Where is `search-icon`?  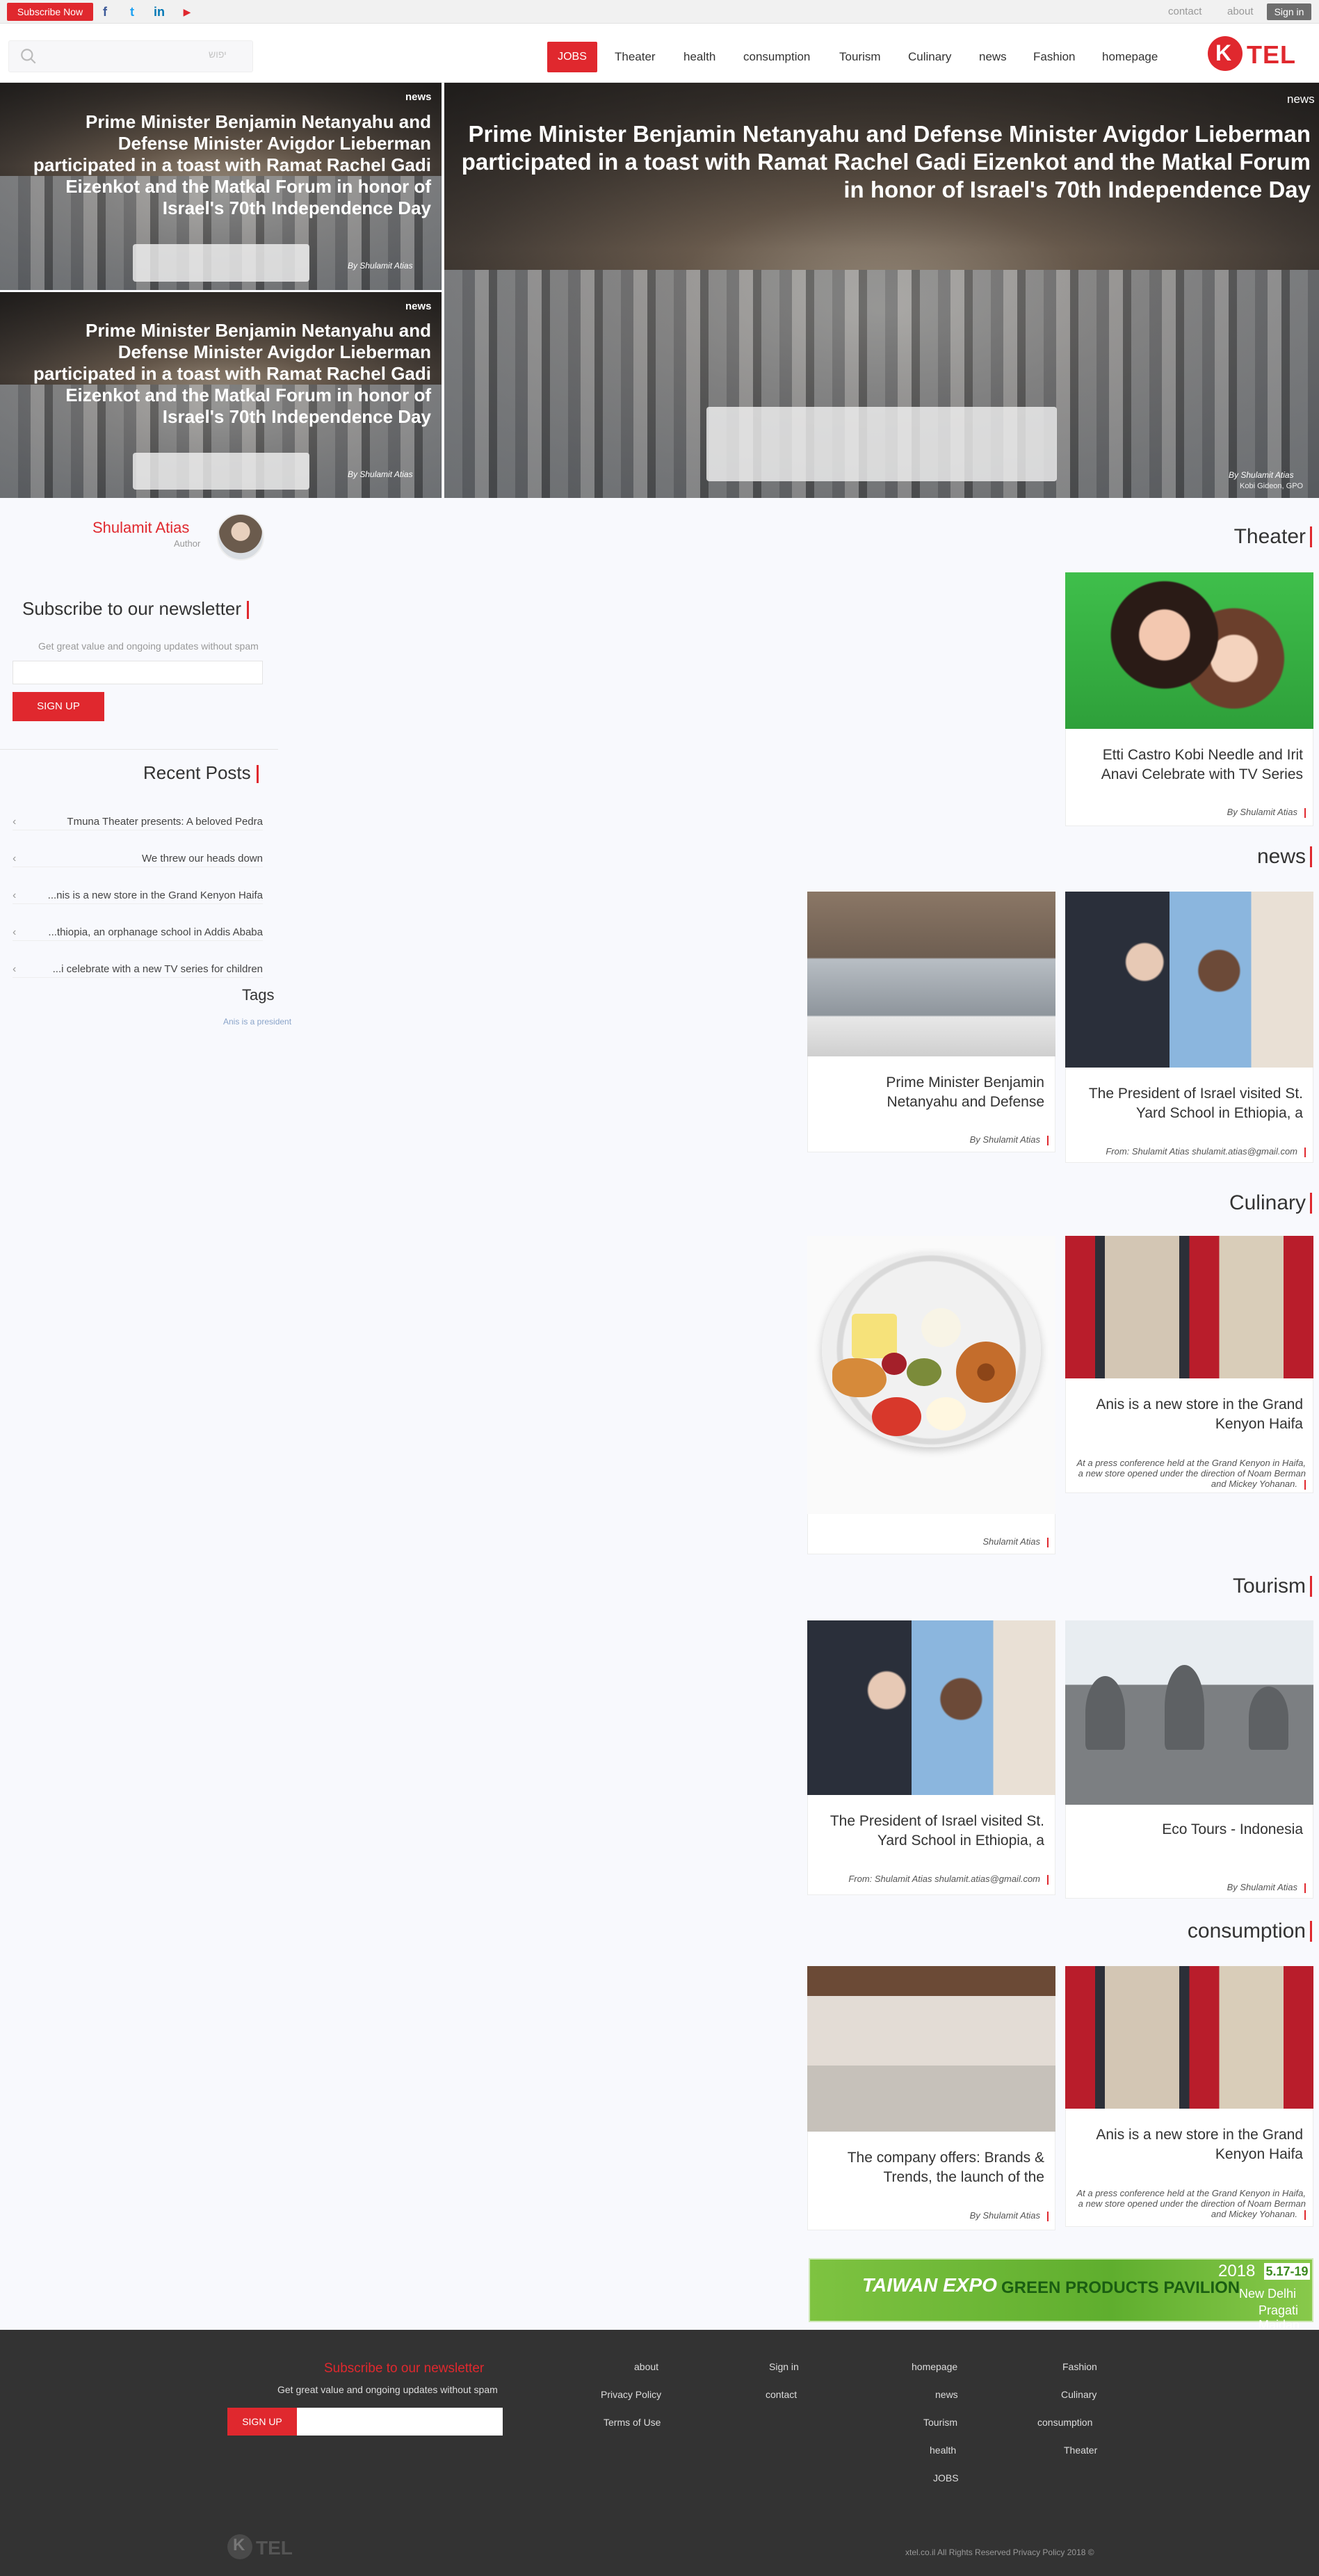
search-icon is located at coordinates (28, 56).